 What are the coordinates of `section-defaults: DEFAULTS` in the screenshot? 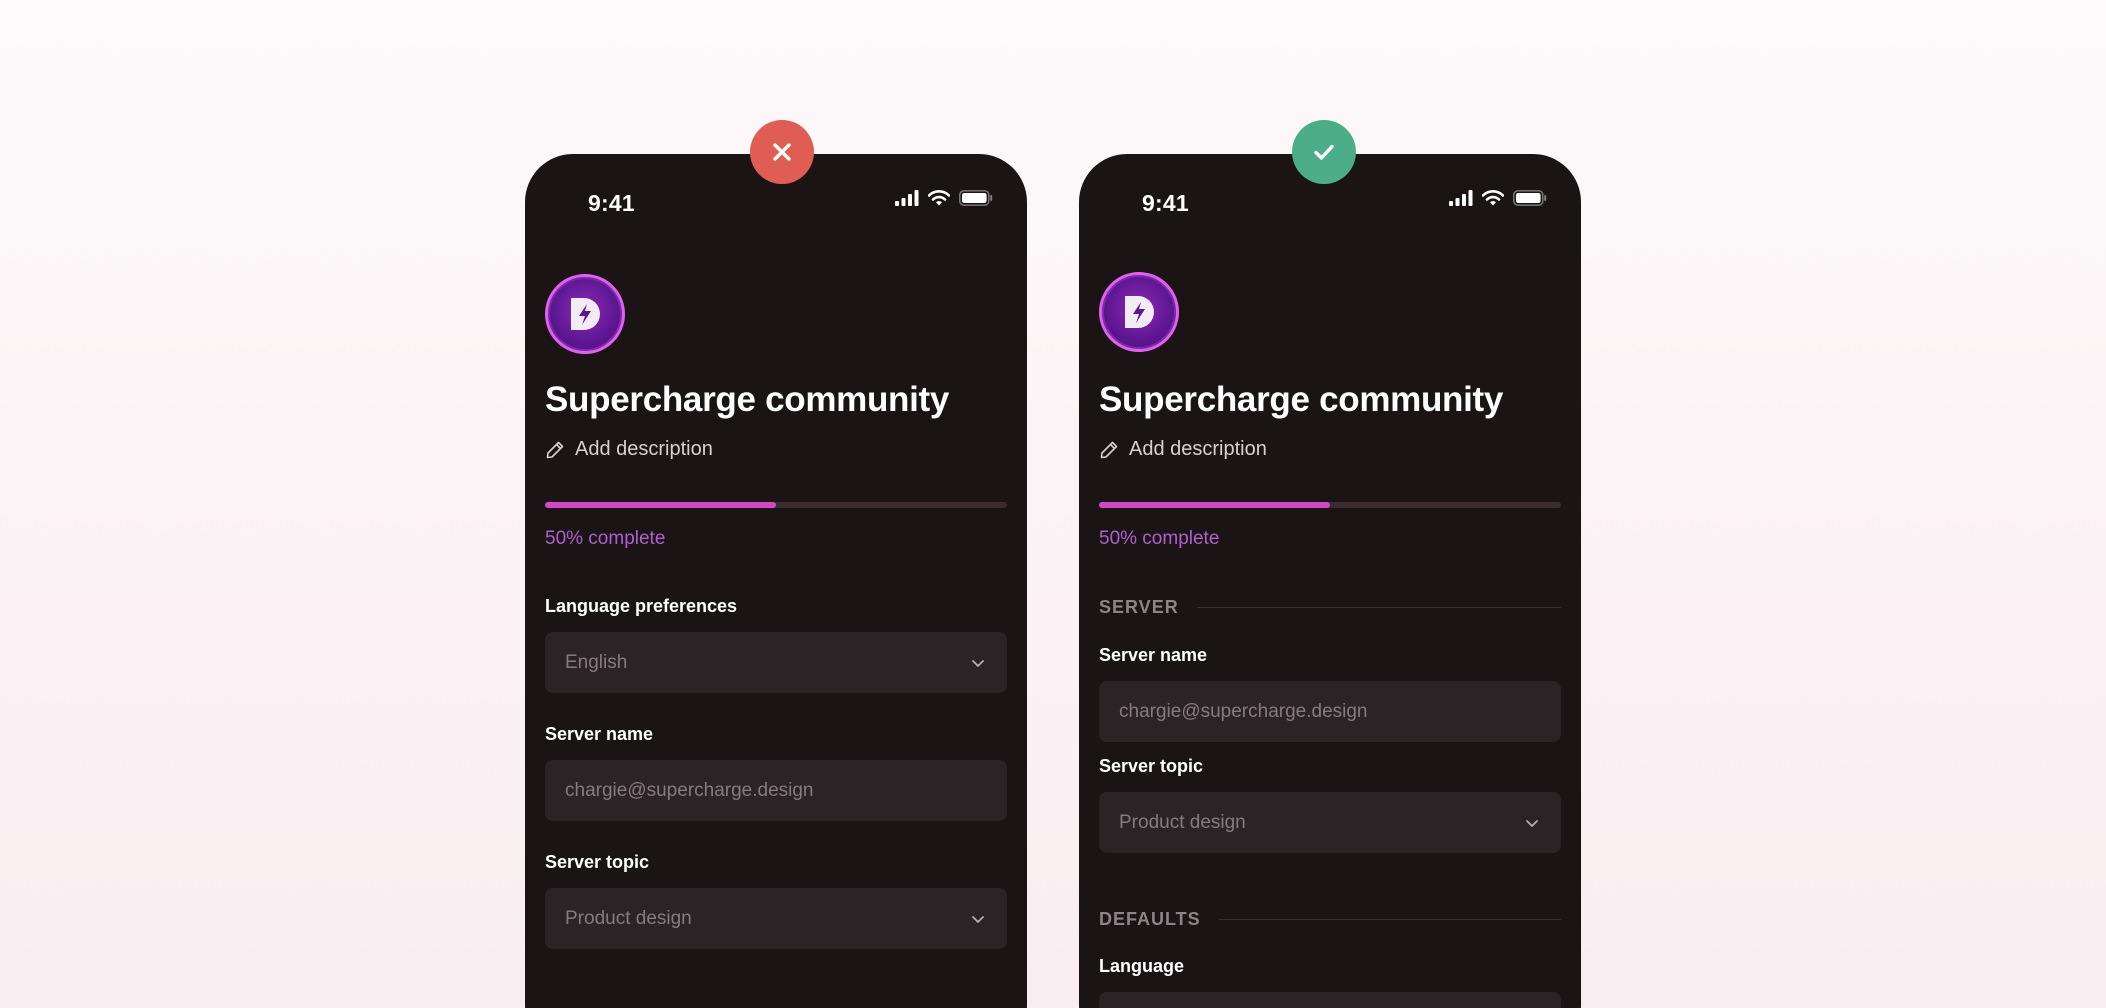 It's located at (1330, 919).